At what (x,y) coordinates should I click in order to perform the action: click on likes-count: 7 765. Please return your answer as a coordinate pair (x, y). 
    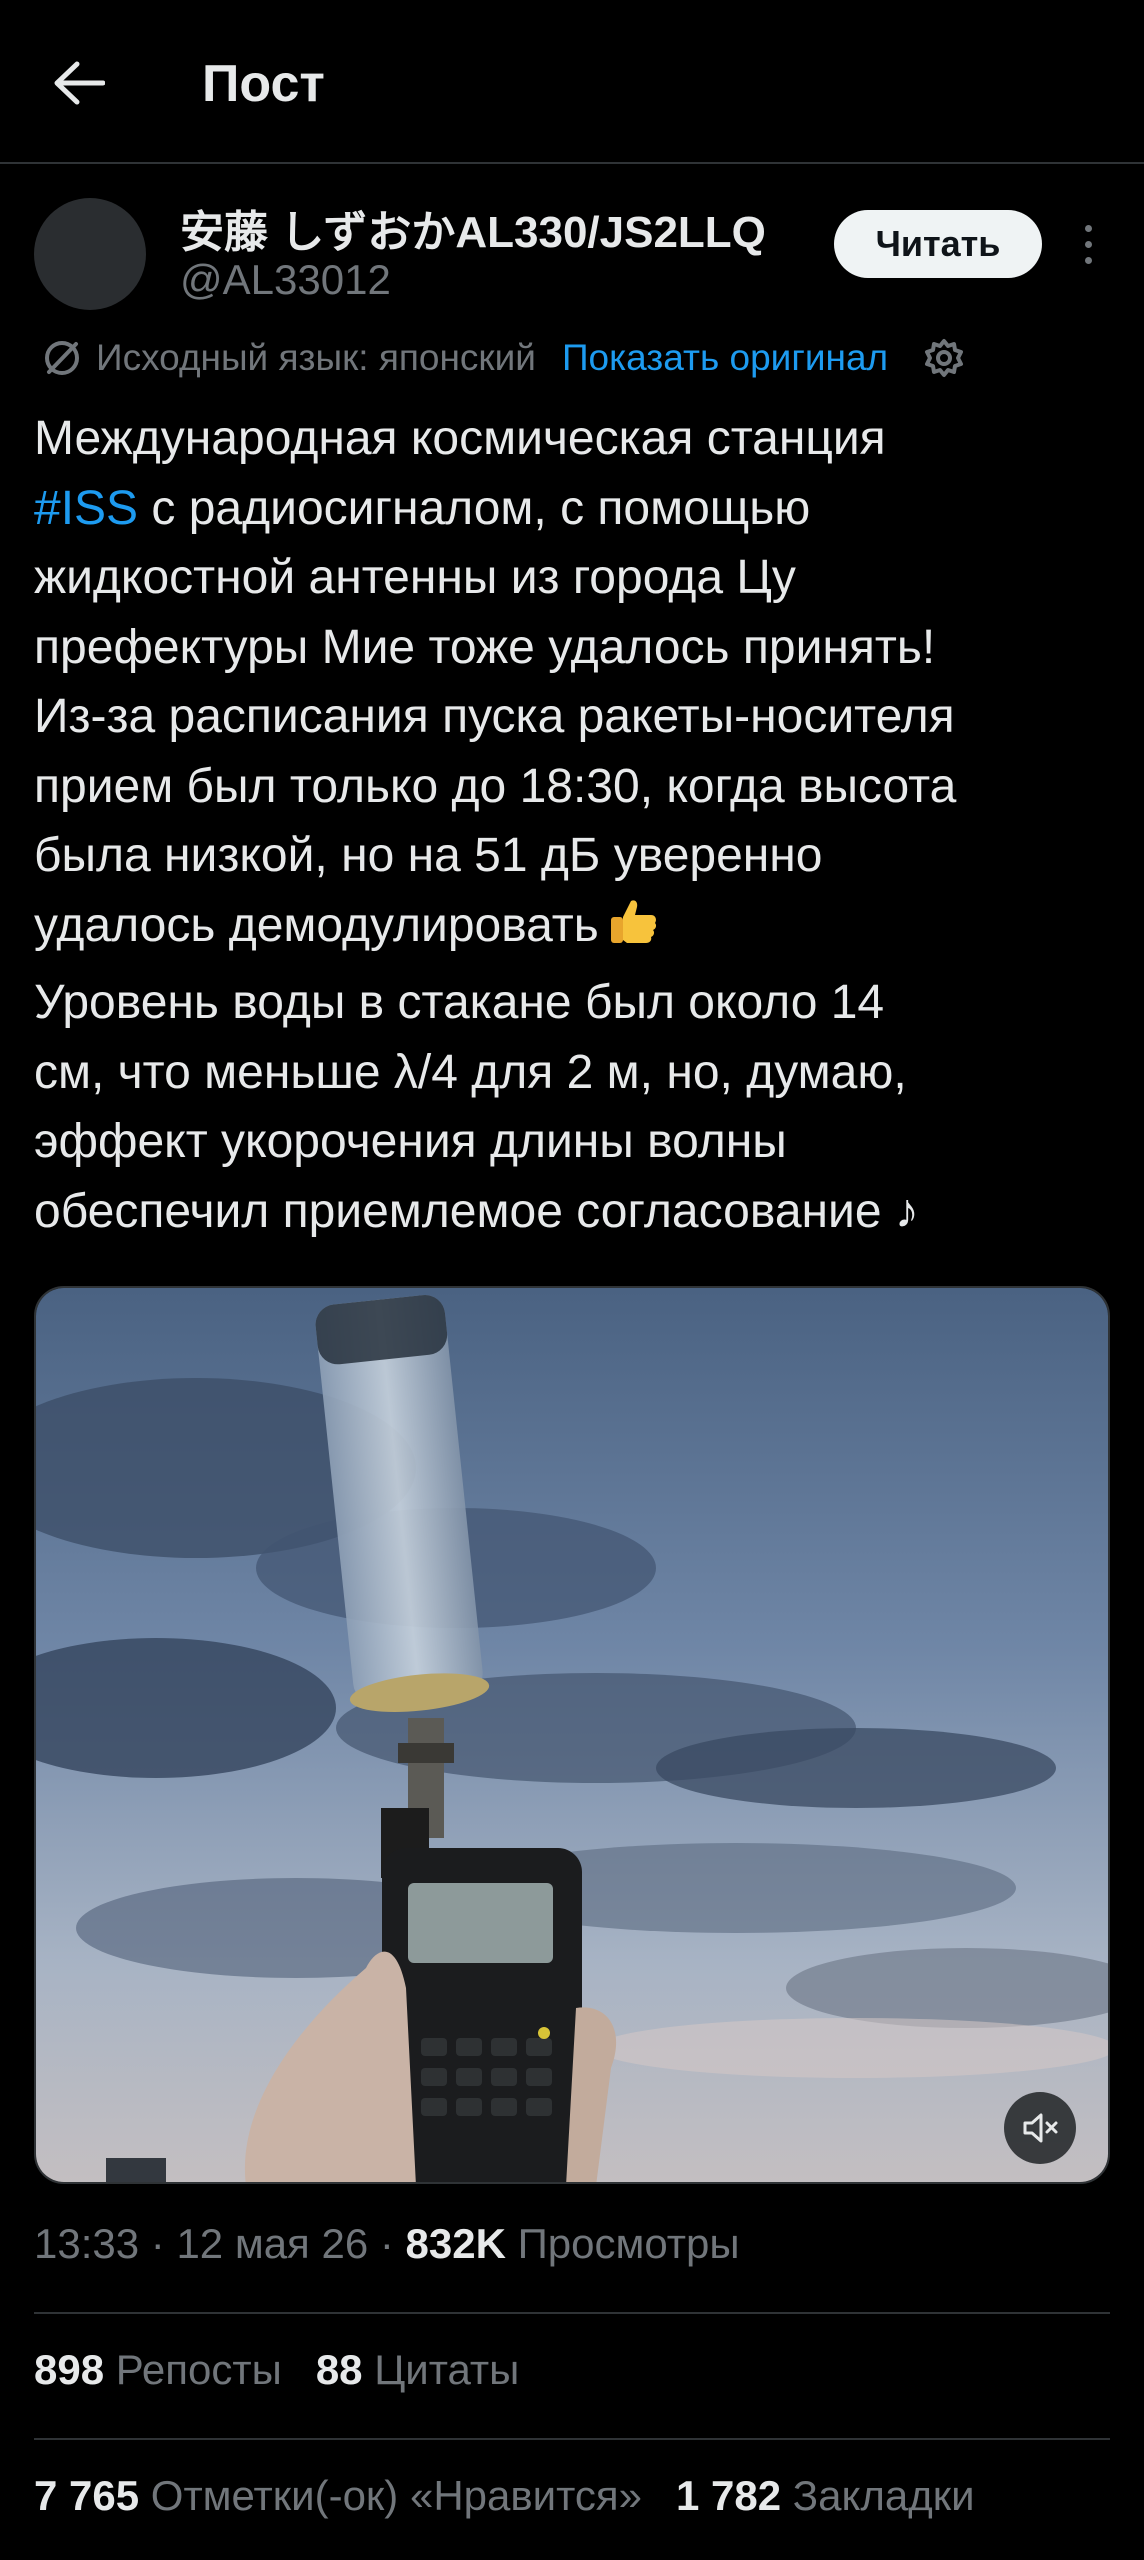
    Looking at the image, I should click on (87, 2495).